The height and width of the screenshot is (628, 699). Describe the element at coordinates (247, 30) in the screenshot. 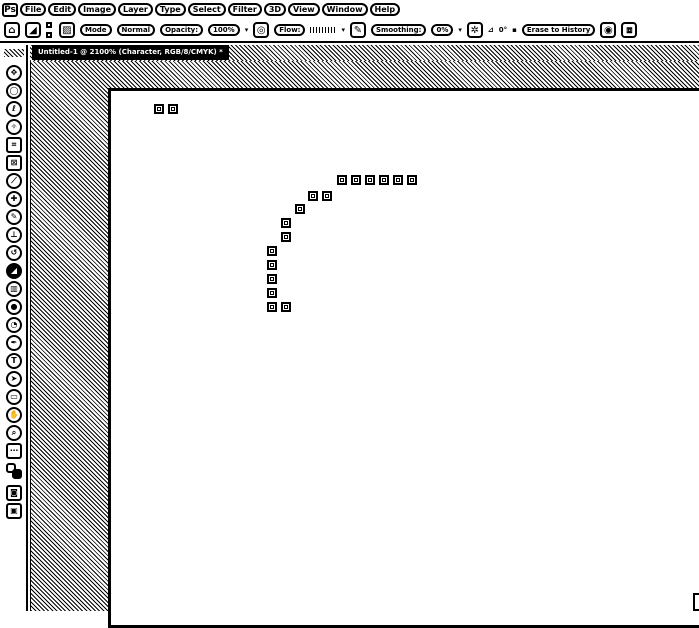

I see `opacity-dropdown-icon: ▾` at that location.